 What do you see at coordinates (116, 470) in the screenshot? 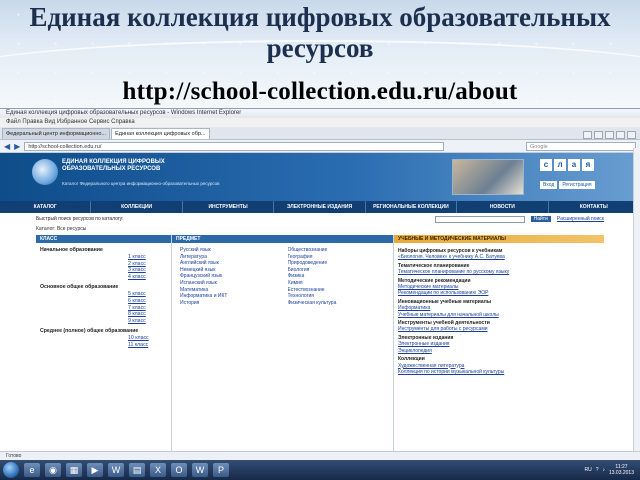
I see `word-icon: W` at bounding box center [116, 470].